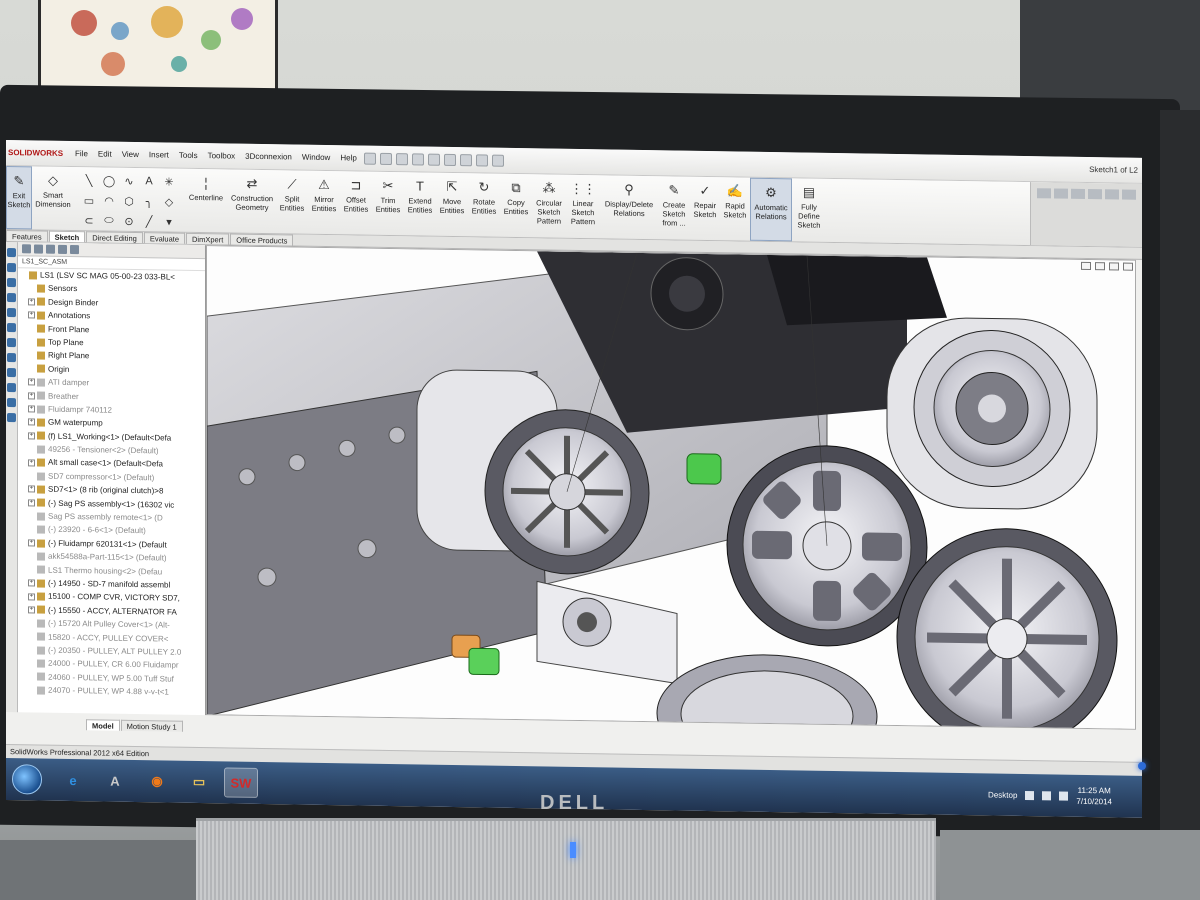 Image resolution: width=1200 pixels, height=900 pixels. I want to click on tab-office-products: Office Products, so click(262, 239).